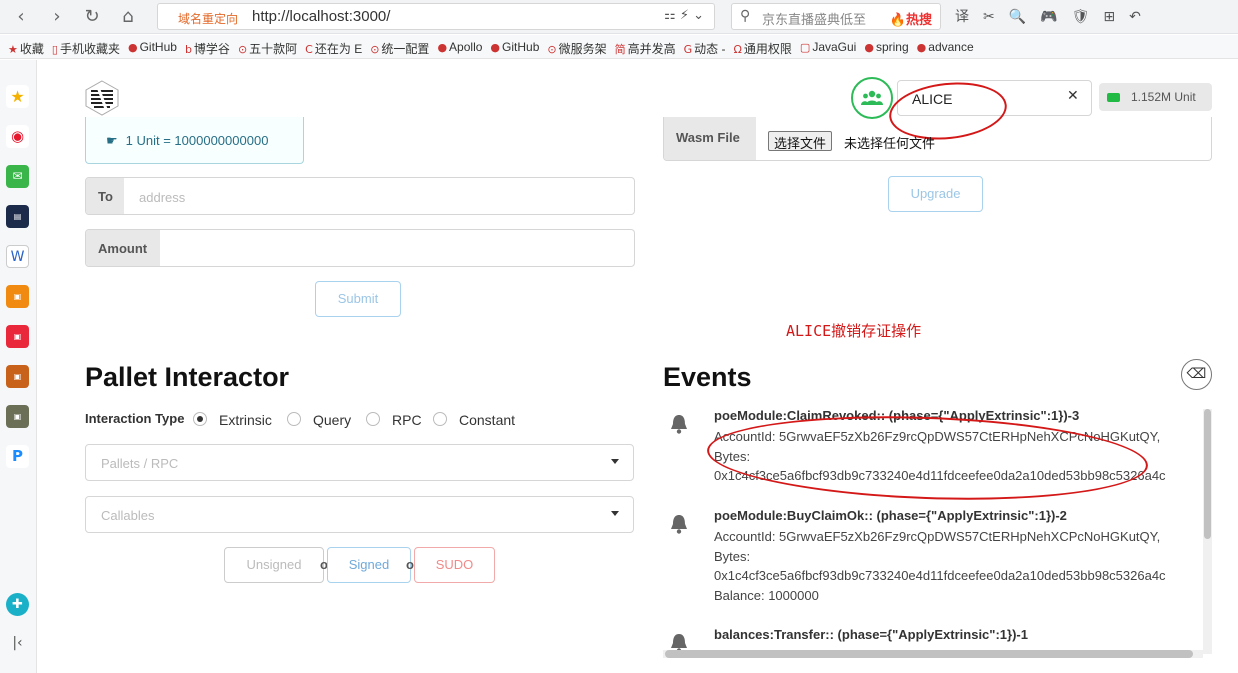 Image resolution: width=1238 pixels, height=673 pixels. Describe the element at coordinates (763, 48) in the screenshot. I see `bookmark-item: Ω 通用权限` at that location.